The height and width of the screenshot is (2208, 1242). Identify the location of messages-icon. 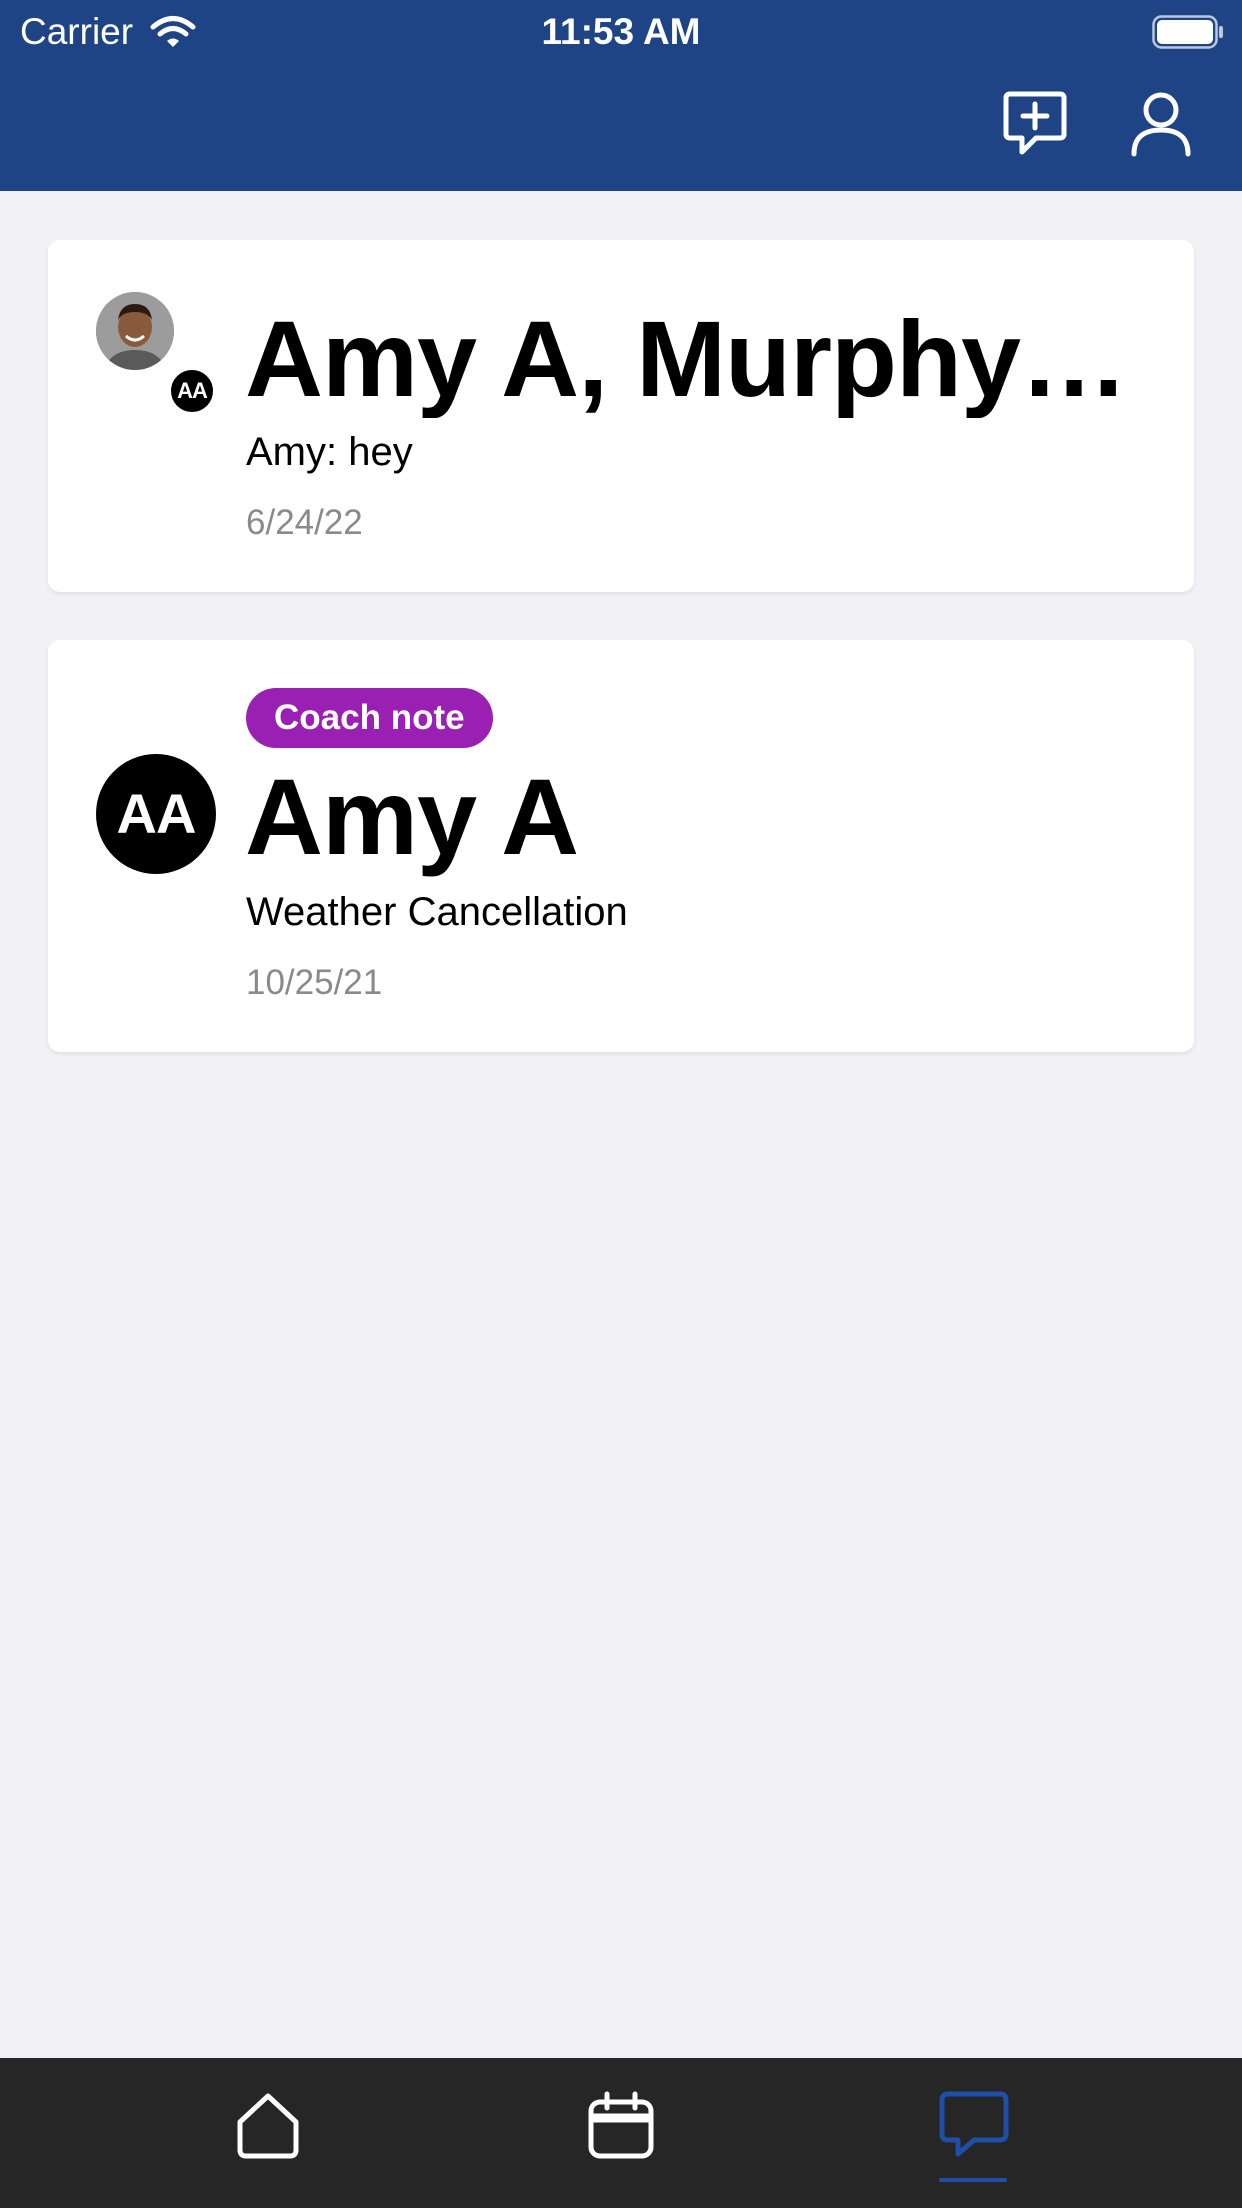
(974, 2124).